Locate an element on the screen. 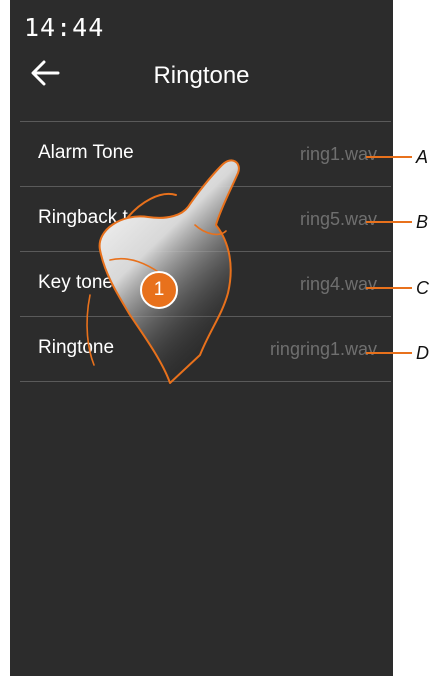 Image resolution: width=436 pixels, height=676 pixels. list-item-value: ringring1.wav is located at coordinates (323, 349).